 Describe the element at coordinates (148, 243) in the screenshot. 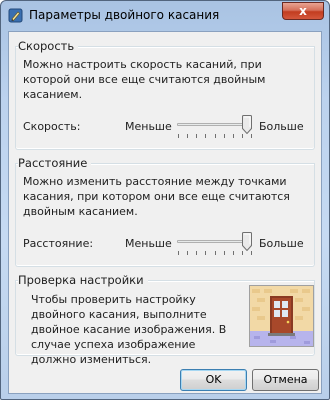

I see `distance-min-label: Меньше` at that location.